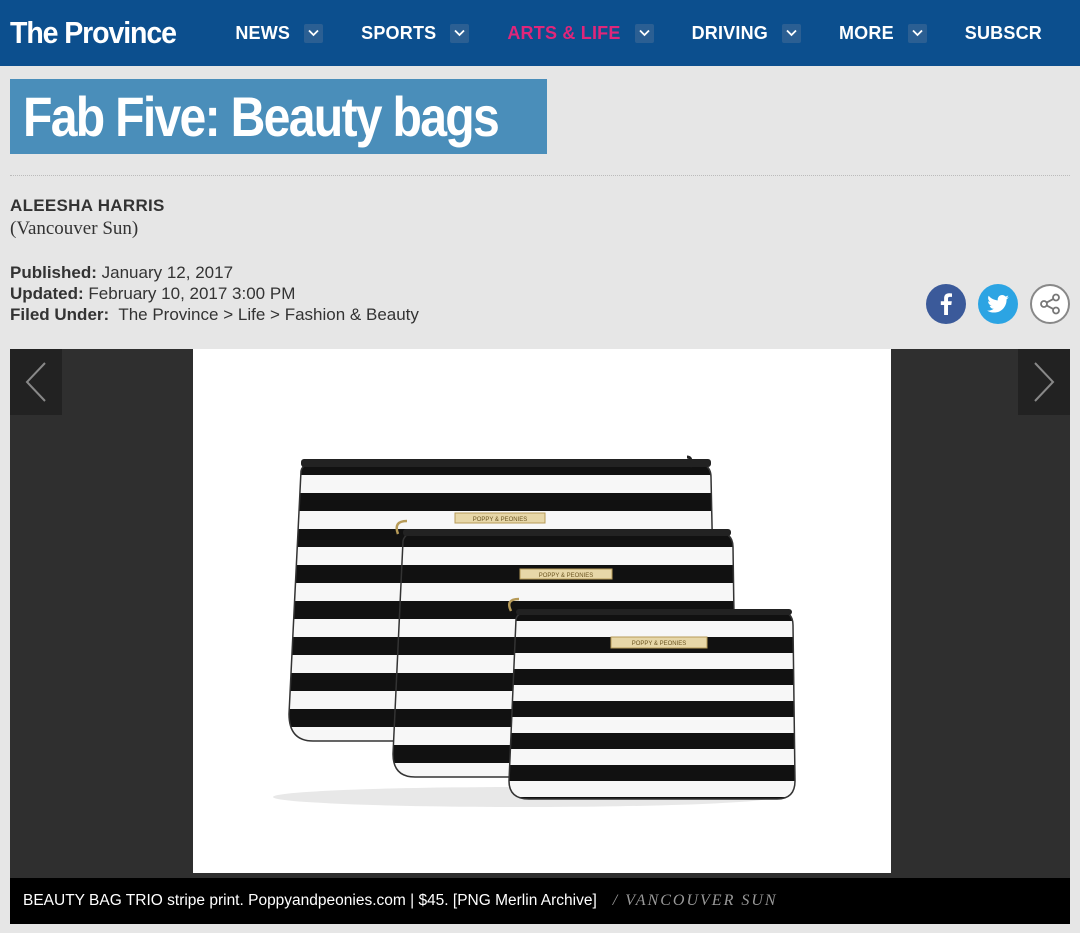 The image size is (1080, 933). What do you see at coordinates (263, 32) in the screenshot?
I see `nav-label: NEWS` at bounding box center [263, 32].